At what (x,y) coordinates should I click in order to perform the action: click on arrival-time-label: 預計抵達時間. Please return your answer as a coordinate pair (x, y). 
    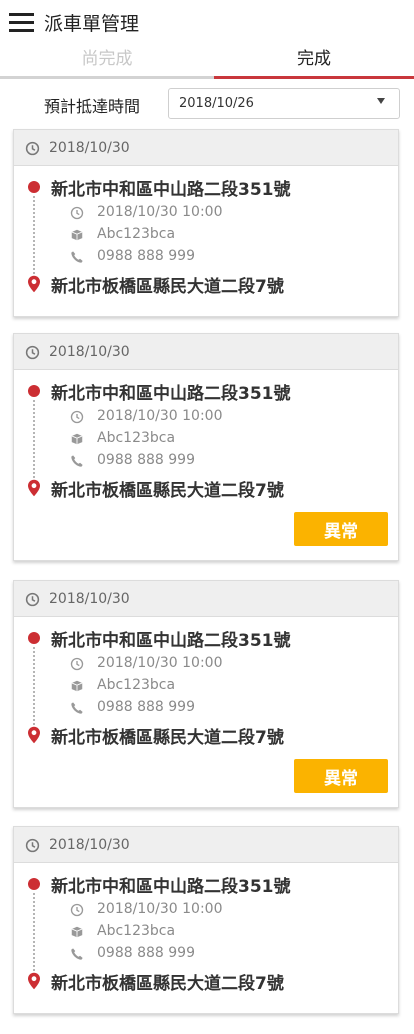
    Looking at the image, I should click on (92, 106).